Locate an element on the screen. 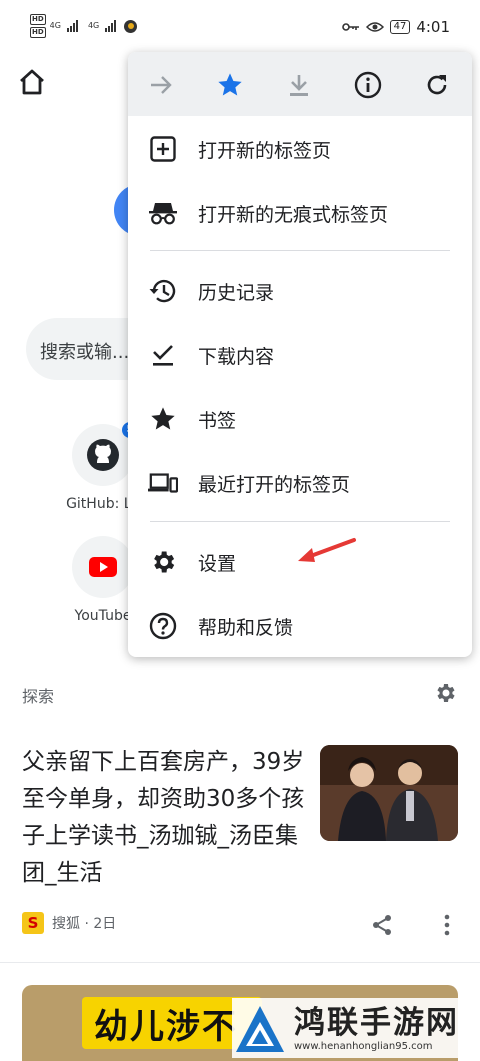  network-label-2: 4G is located at coordinates (93, 25).